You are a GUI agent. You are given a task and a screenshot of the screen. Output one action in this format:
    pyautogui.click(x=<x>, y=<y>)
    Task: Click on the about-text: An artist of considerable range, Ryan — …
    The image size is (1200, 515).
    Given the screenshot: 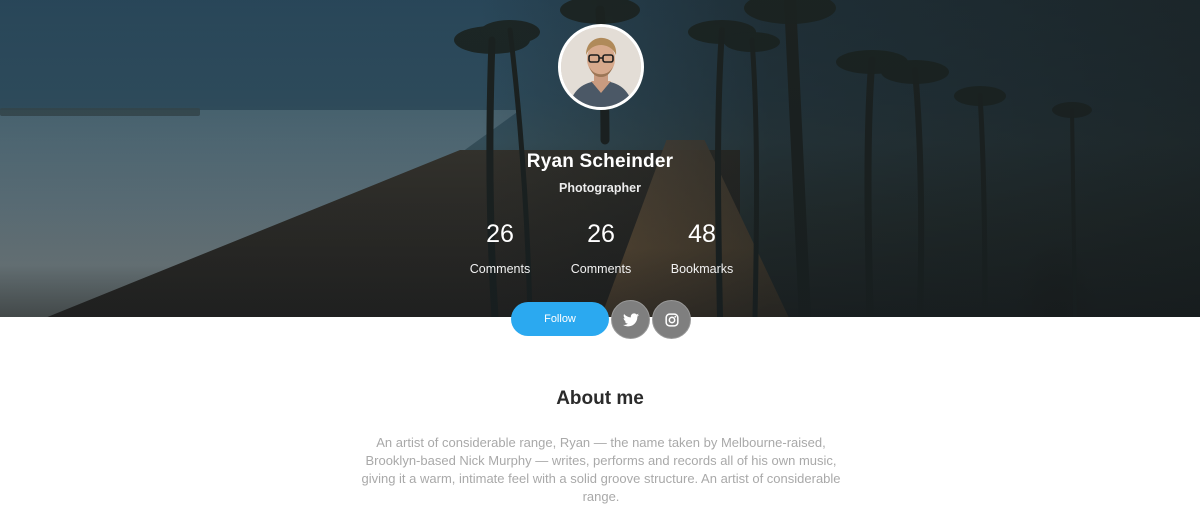 What is the action you would take?
    pyautogui.click(x=601, y=469)
    